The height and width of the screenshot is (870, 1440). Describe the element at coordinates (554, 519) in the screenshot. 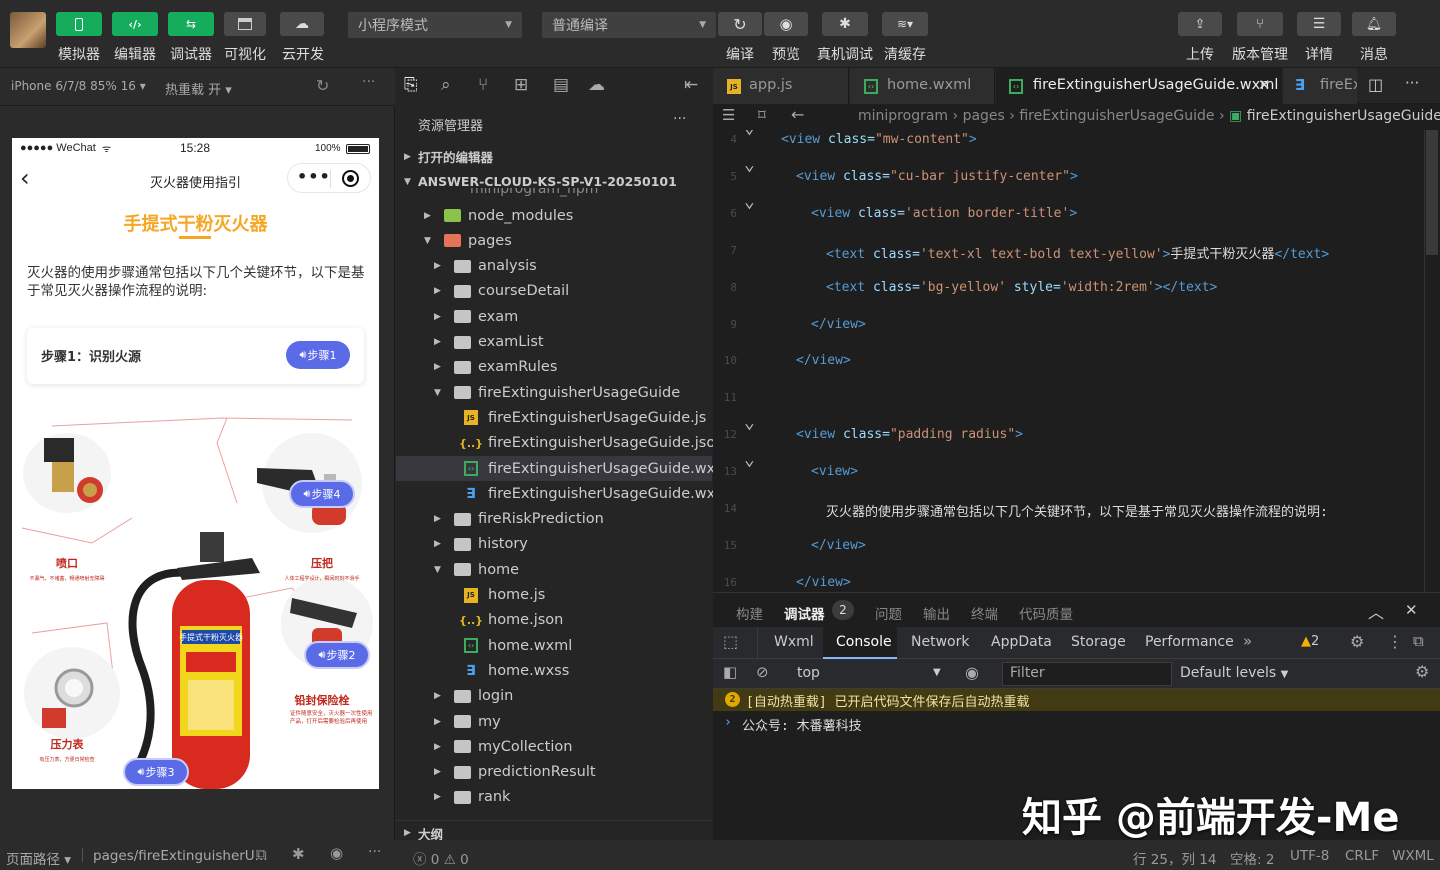

I see `tree-folder-item: ▶ fireRiskPrediction` at that location.